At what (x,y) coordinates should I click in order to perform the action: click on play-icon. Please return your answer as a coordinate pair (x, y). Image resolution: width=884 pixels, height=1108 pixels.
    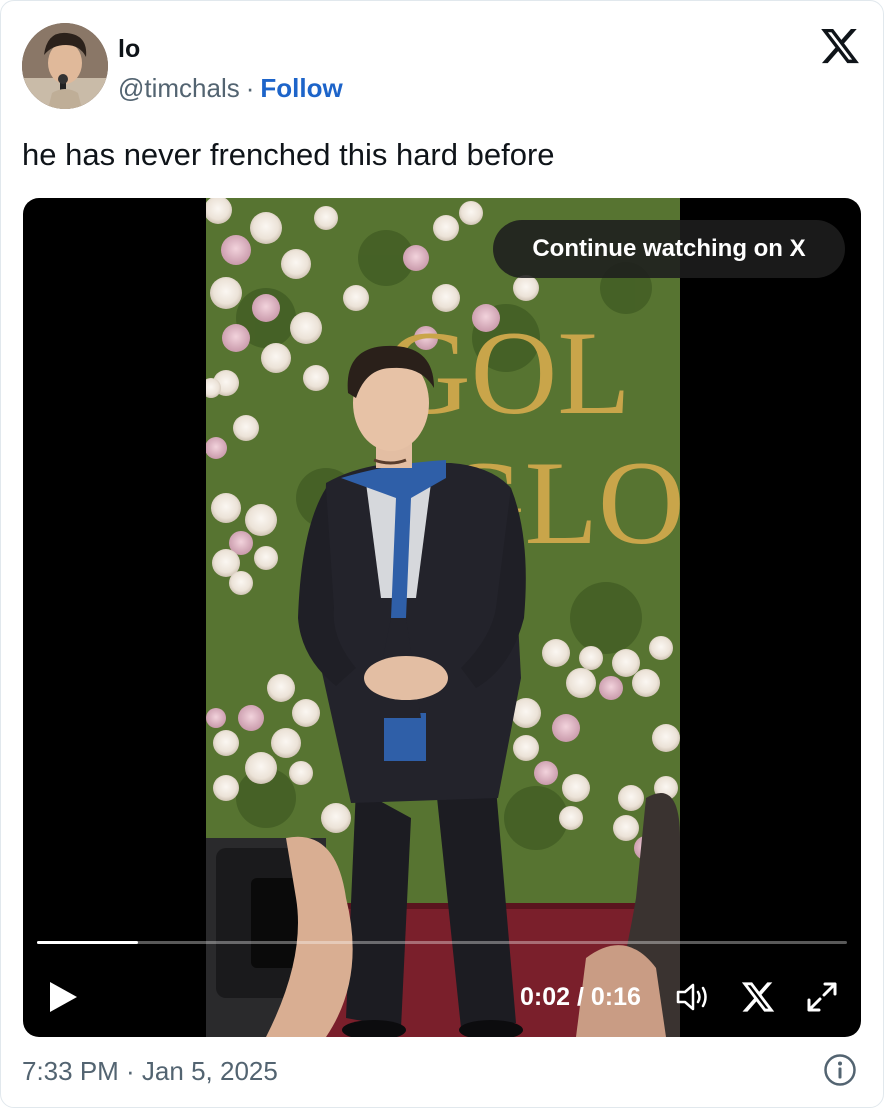
    Looking at the image, I should click on (63, 997).